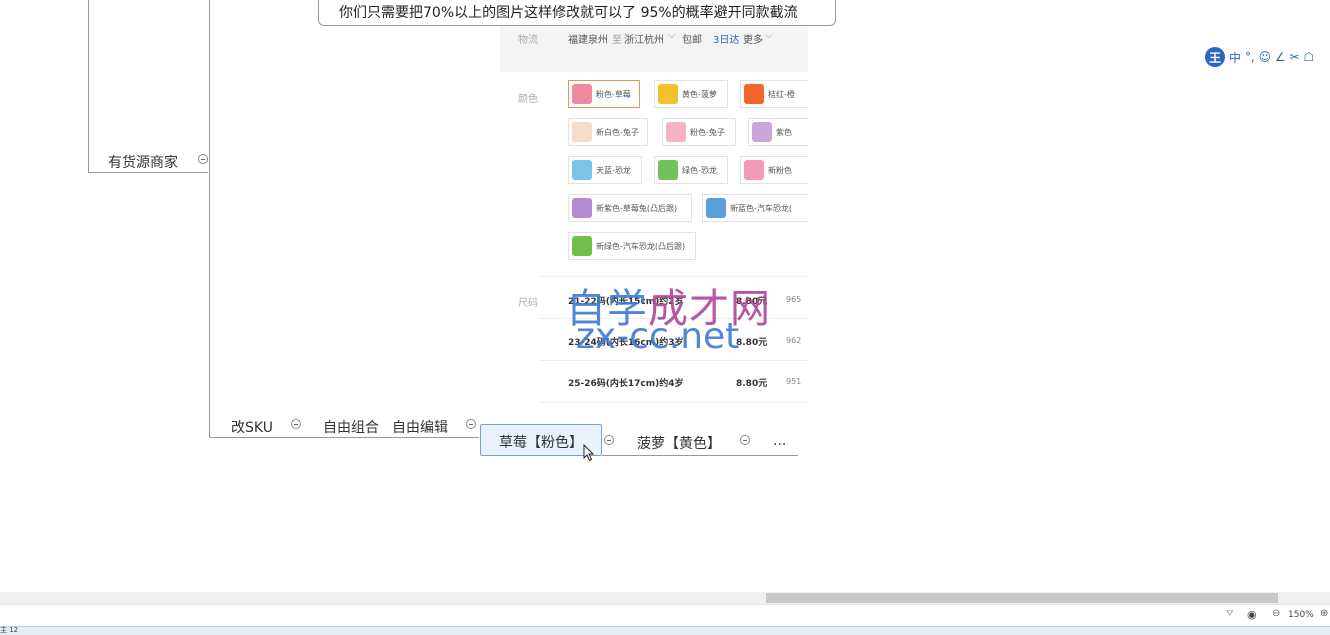  Describe the element at coordinates (528, 40) in the screenshot. I see `shipping-label: 物流` at that location.